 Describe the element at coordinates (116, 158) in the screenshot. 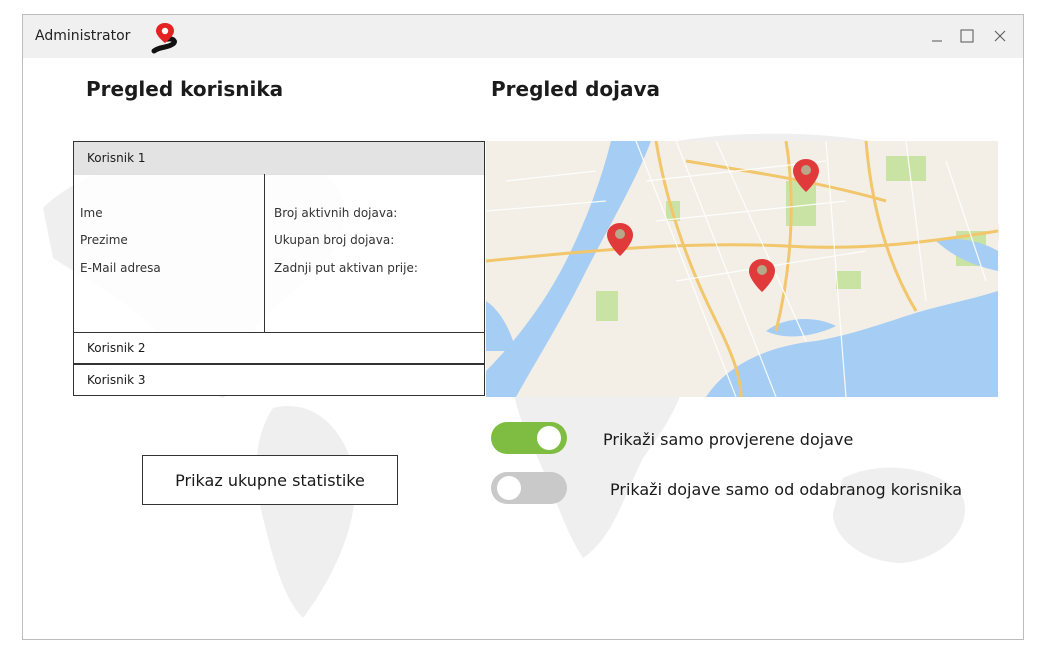

I see `user-item-label: Korisnik 1` at that location.